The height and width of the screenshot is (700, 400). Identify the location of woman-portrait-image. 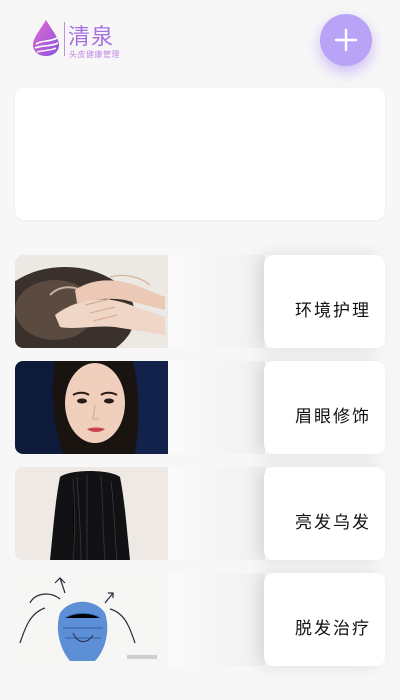
(91, 407).